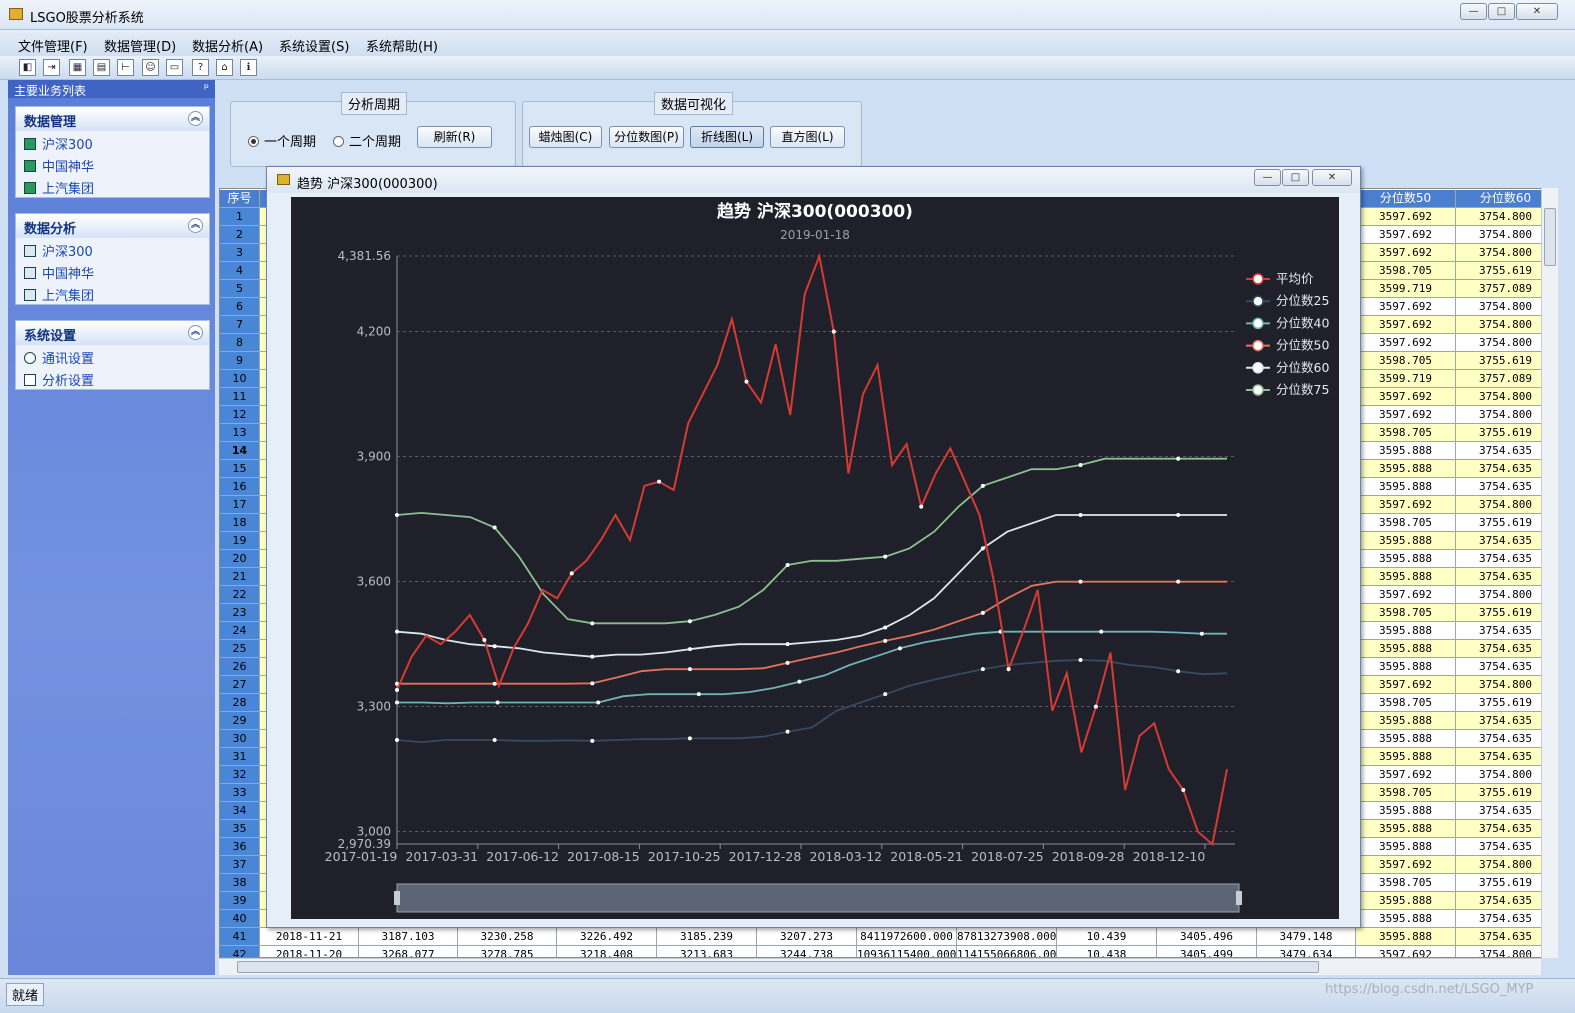 Image resolution: width=1575 pixels, height=1013 pixels. Describe the element at coordinates (240, 757) in the screenshot. I see `row-number: 31` at that location.